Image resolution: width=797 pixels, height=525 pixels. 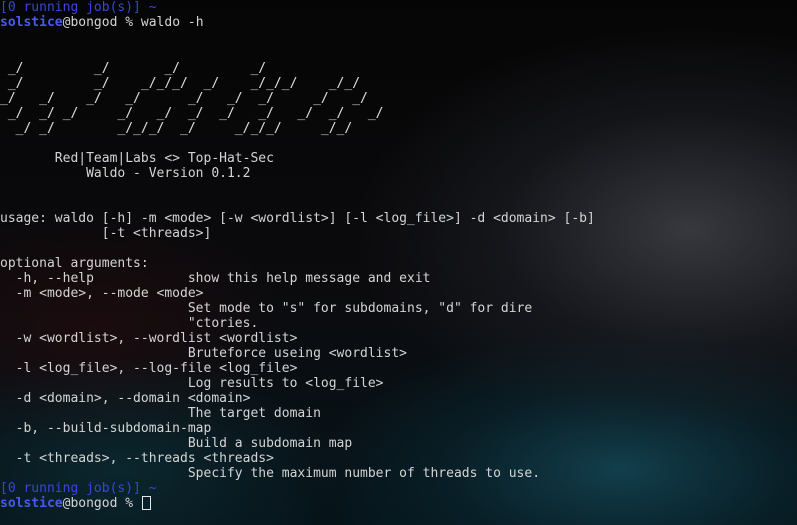 What do you see at coordinates (149, 338) in the screenshot?
I see `option-line: -w <wordlist>, --wordlist <wordlist>` at bounding box center [149, 338].